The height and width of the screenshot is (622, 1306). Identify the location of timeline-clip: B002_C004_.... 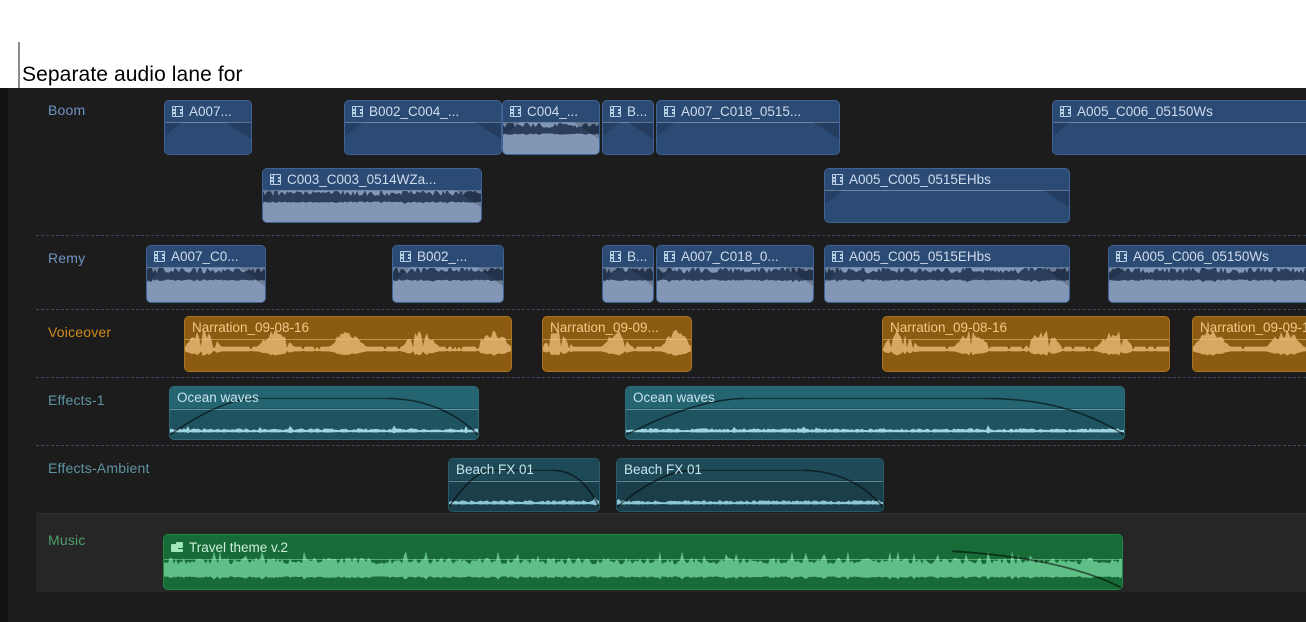
(423, 127).